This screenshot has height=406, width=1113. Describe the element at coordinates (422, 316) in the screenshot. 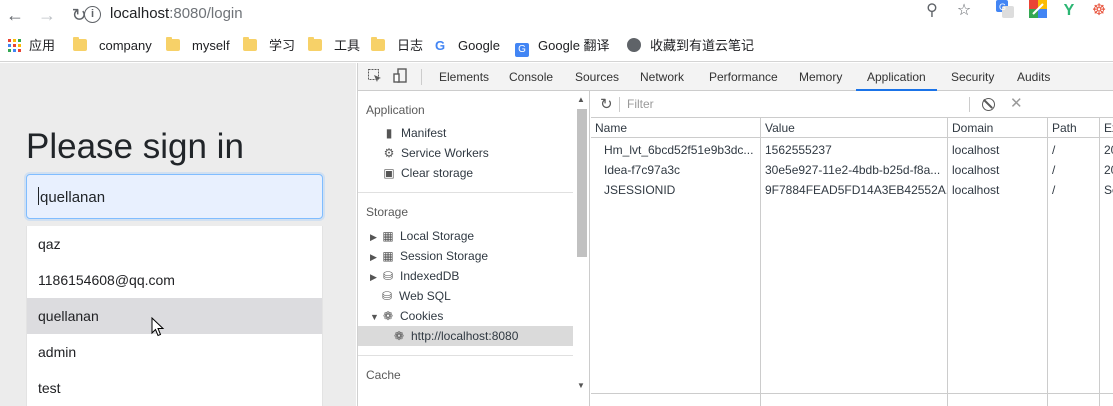

I see `sidebar-item-label: Cookies` at that location.